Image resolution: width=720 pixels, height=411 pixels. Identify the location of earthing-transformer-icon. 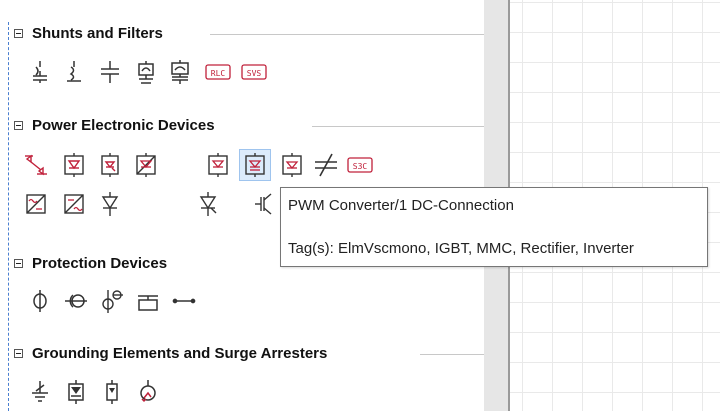
(148, 392).